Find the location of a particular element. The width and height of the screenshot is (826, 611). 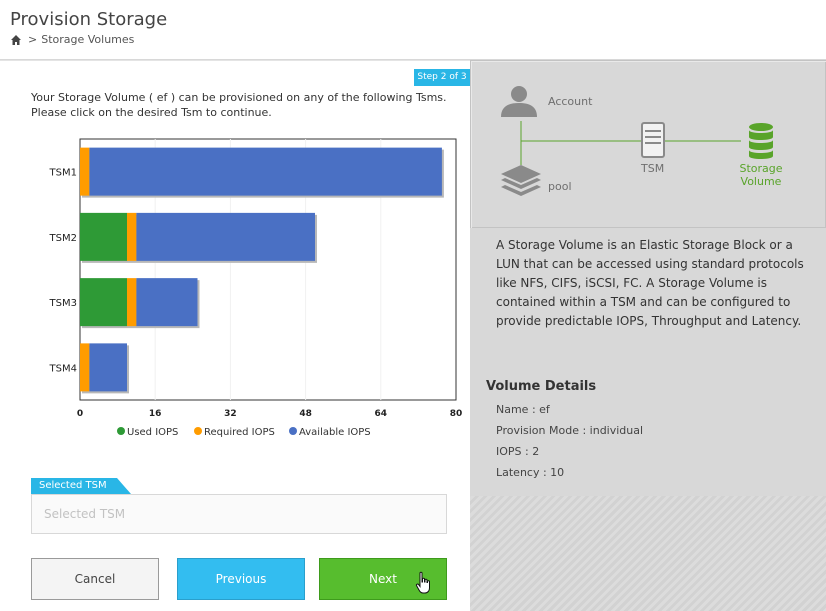

diagram-label-account: Account is located at coordinates (570, 101).